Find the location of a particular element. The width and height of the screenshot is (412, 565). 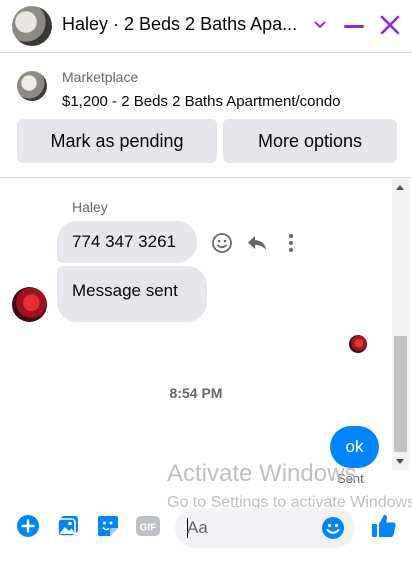

mark-as-pending-button: Mark as pending is located at coordinates (117, 141).